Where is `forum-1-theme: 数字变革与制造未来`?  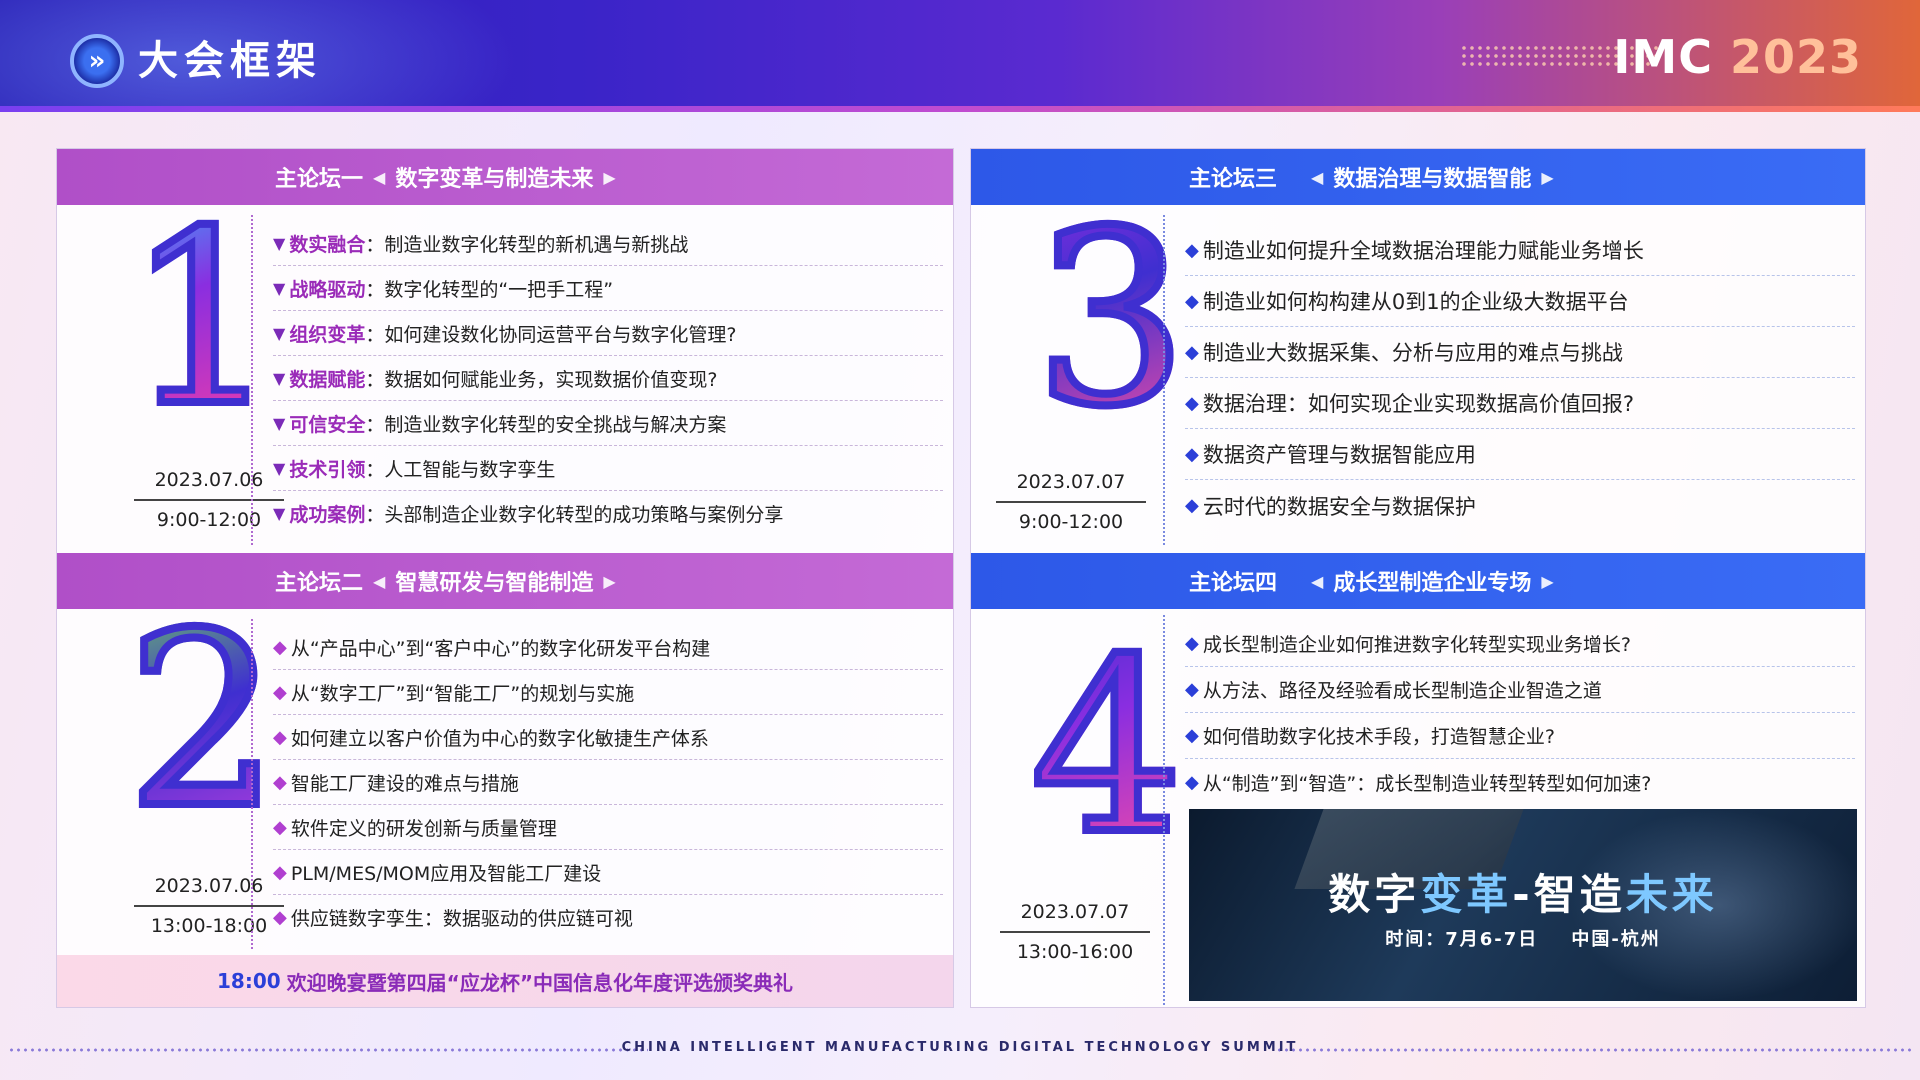 forum-1-theme: 数字变革与制造未来 is located at coordinates (494, 179).